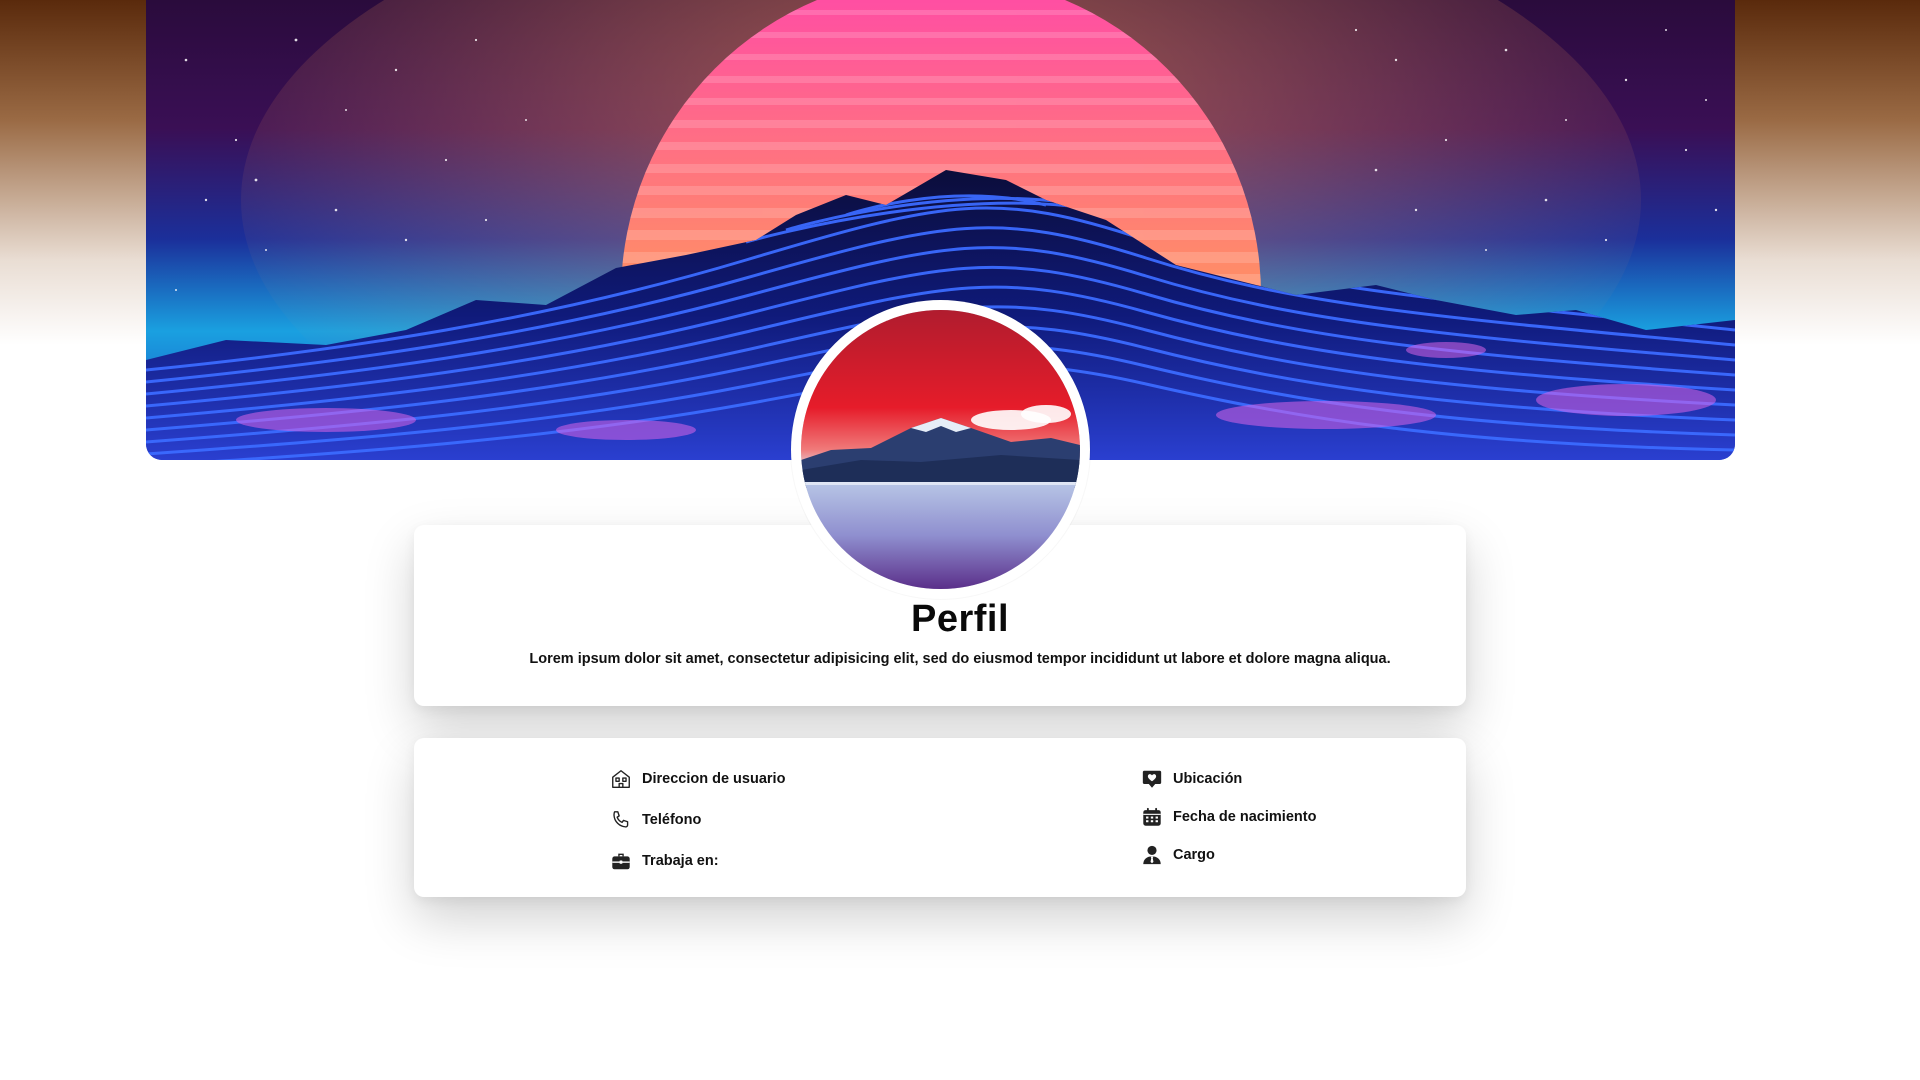  I want to click on phone-icon, so click(621, 820).